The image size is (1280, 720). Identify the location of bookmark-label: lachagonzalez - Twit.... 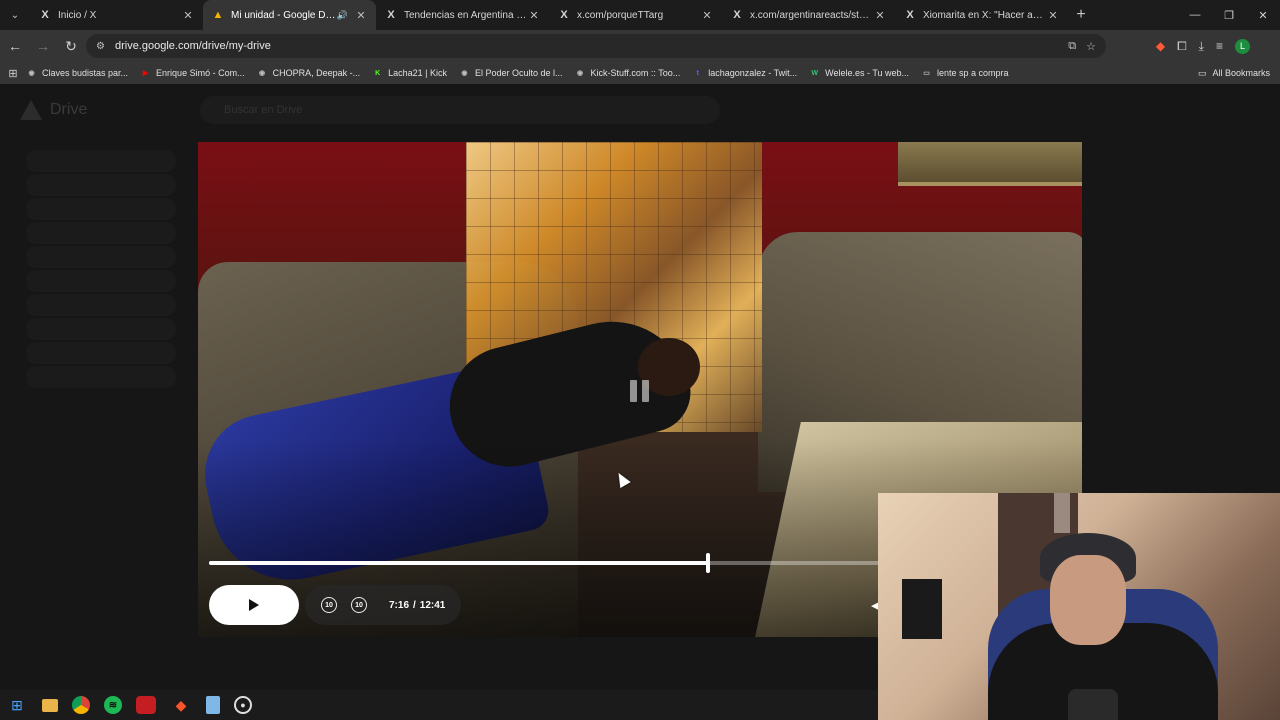
(753, 73).